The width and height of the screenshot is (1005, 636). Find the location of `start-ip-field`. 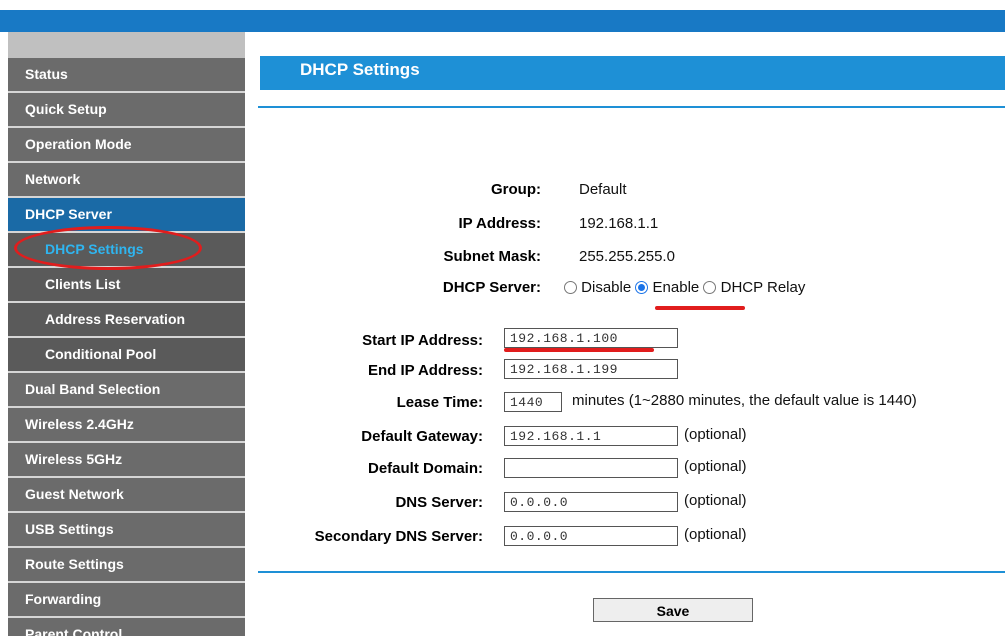

start-ip-field is located at coordinates (591, 338).